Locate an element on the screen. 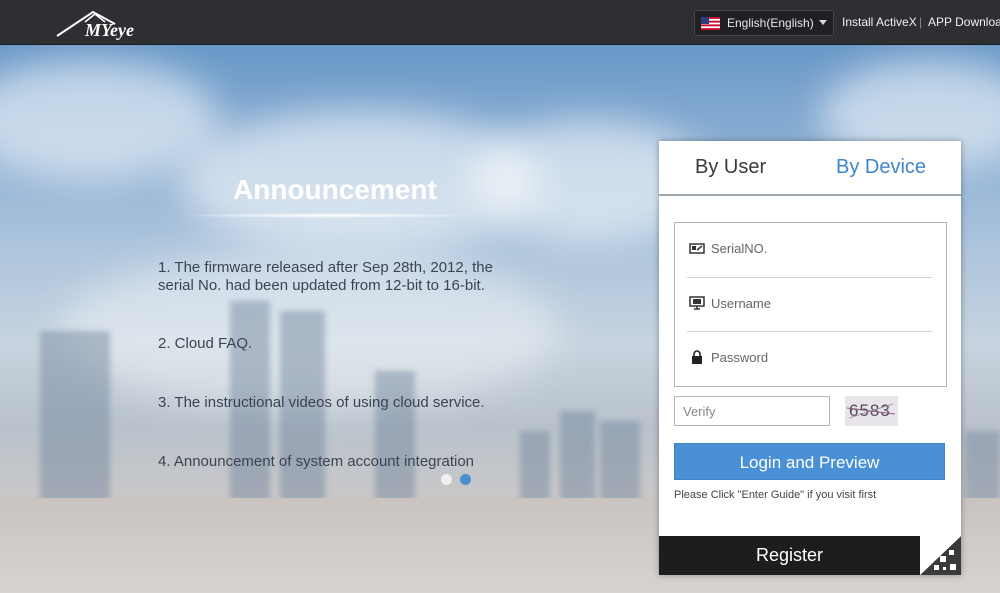 This screenshot has height=593, width=1000. monitor-icon is located at coordinates (697, 303).